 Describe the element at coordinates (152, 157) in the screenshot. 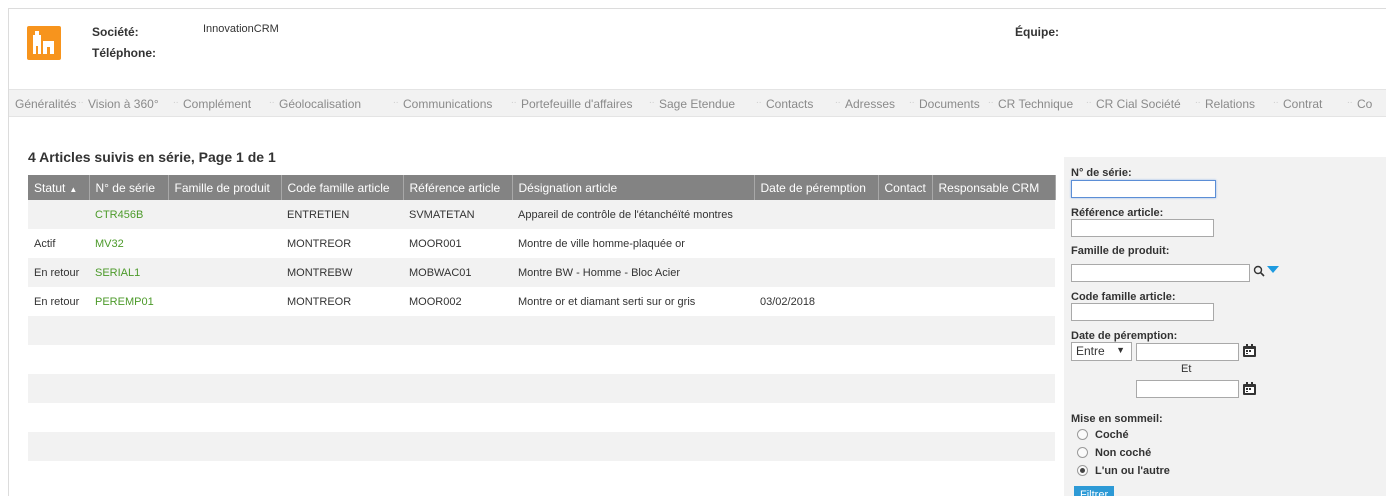

I see `list-title: 4 Articles suivis en série, Page 1 de 1` at that location.